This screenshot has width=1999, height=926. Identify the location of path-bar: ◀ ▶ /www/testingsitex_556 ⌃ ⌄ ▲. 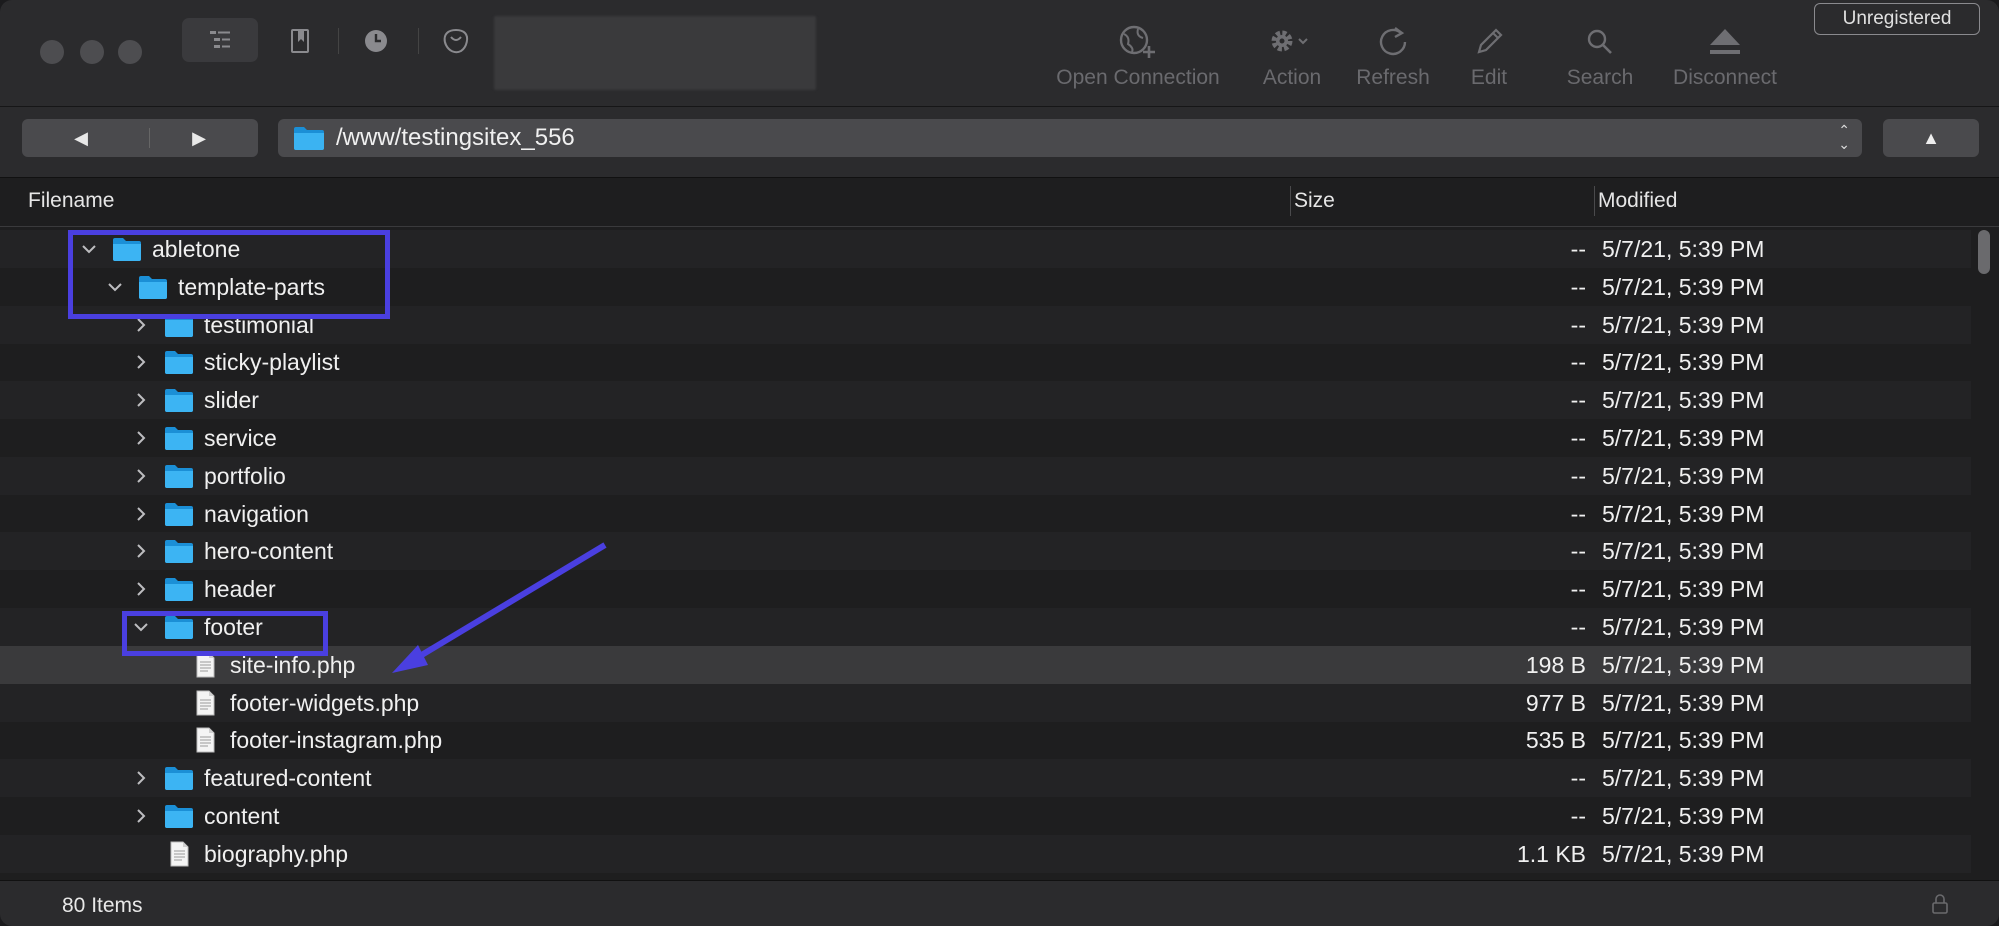
(999, 142).